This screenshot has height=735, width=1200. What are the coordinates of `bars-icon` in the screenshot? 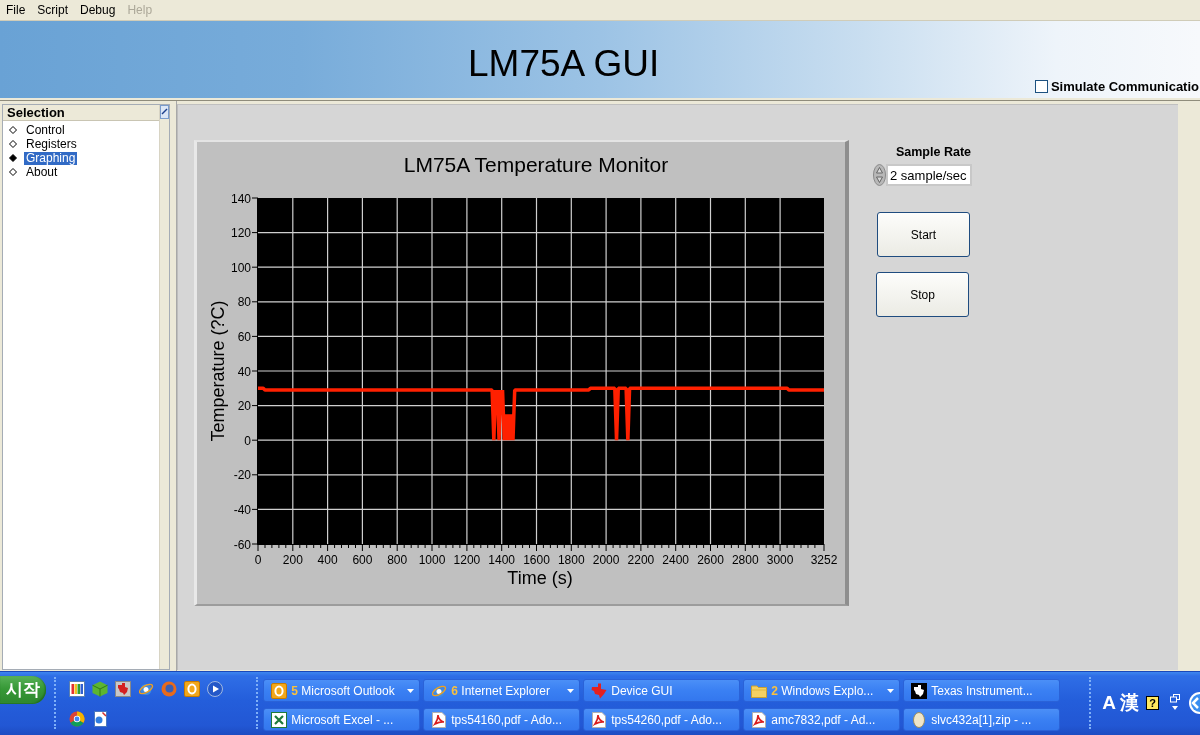 It's located at (77, 689).